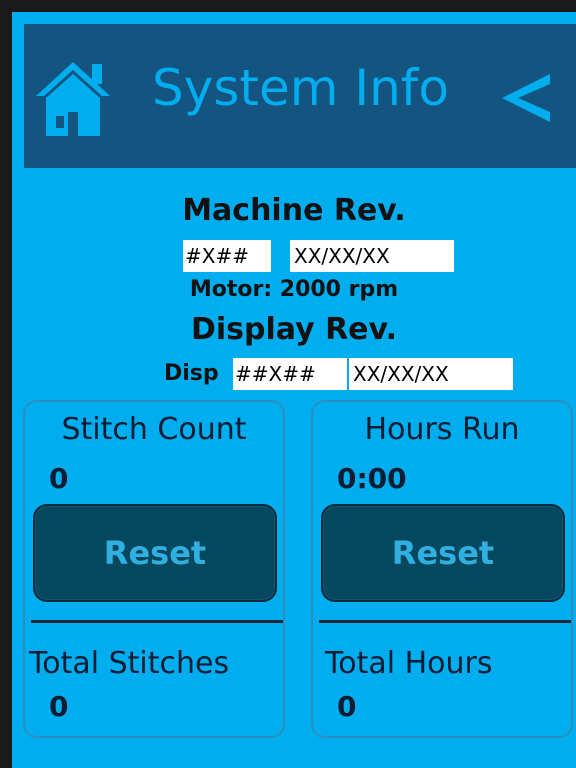 This screenshot has width=576, height=768. I want to click on page-title: System Info, so click(300, 88).